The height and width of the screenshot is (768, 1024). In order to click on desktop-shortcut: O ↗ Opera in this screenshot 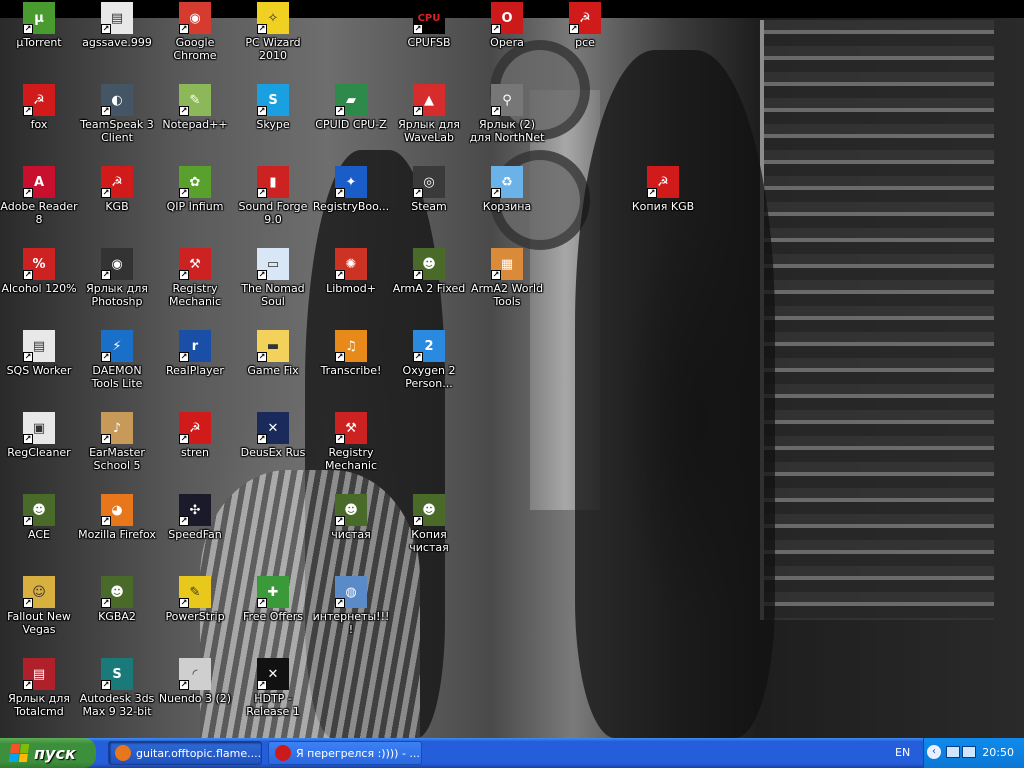, I will do `click(507, 25)`.